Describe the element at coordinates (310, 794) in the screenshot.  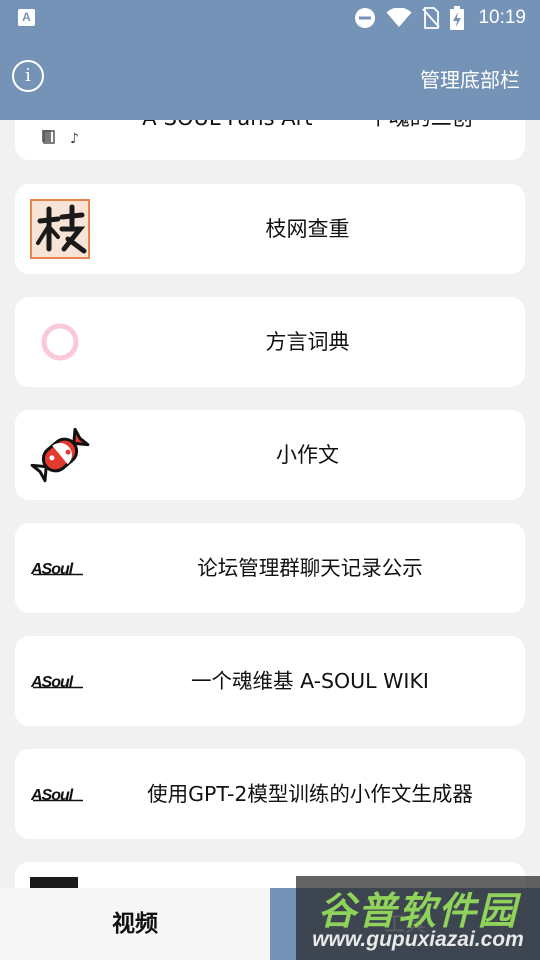
I see `list-item-label: 使用GPT-2模型训练的小作文生成器` at that location.